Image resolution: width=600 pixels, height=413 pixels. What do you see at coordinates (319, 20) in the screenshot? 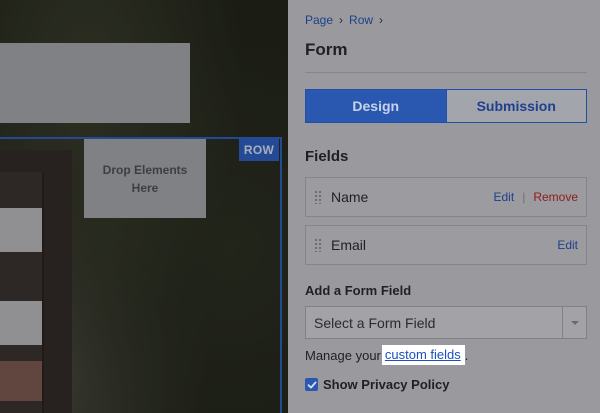
I see `breadcrumb-page: Page` at bounding box center [319, 20].